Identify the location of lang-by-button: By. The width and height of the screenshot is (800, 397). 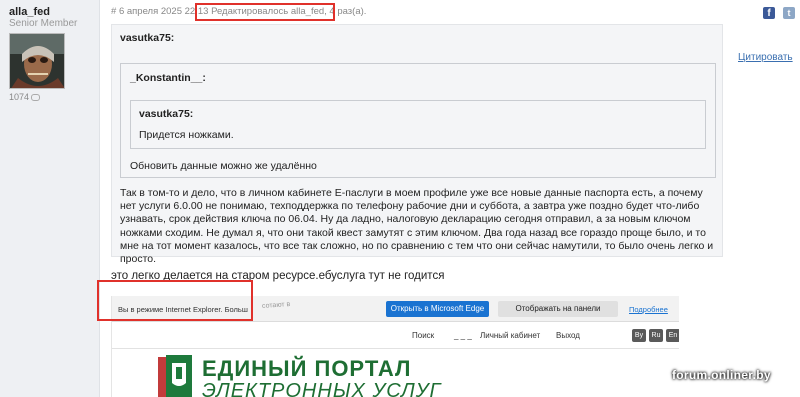
(639, 335).